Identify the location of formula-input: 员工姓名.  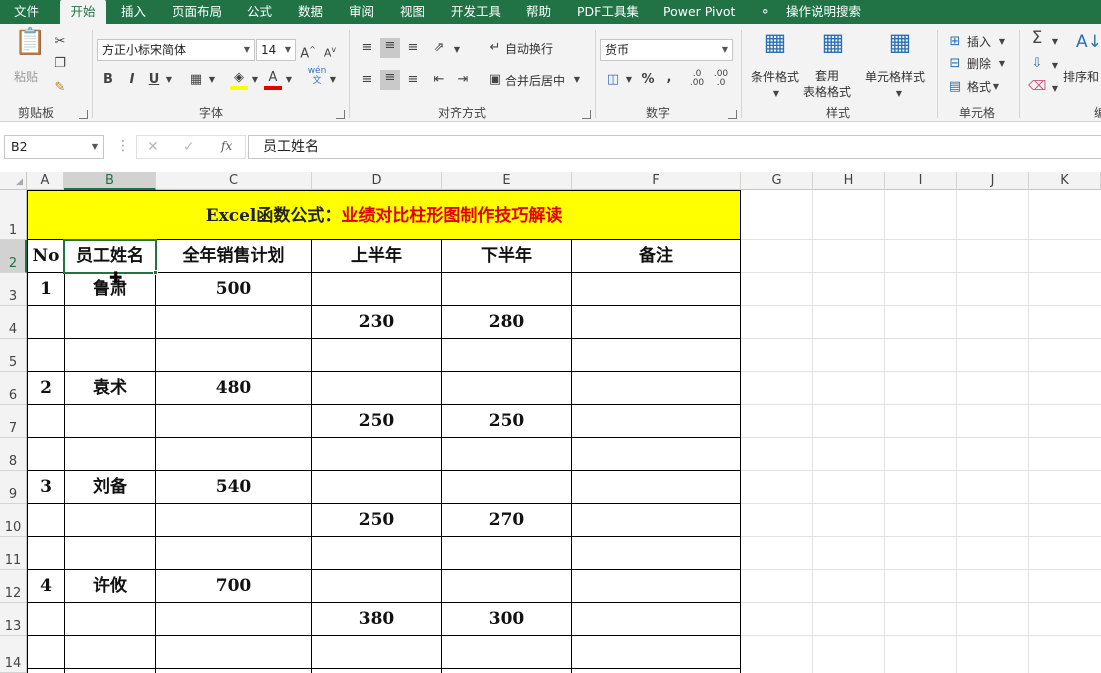
(674, 147).